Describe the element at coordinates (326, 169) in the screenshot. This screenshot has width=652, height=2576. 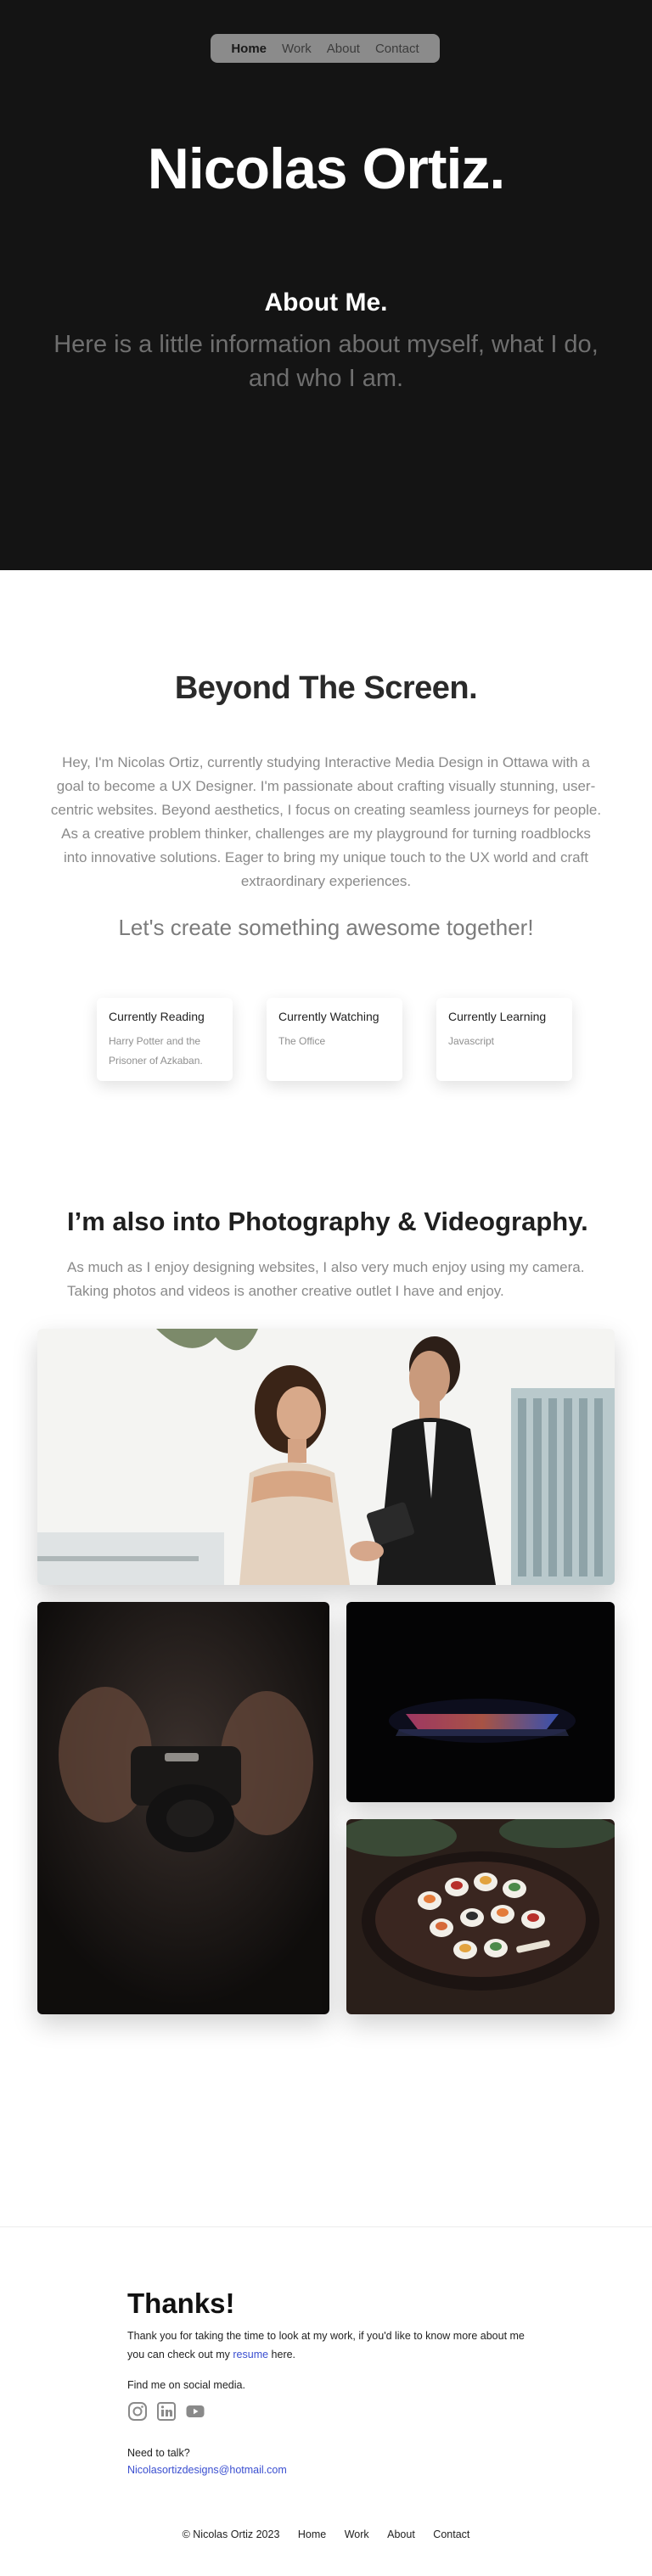
I see `hero-name: Nicolas Ortiz.` at that location.